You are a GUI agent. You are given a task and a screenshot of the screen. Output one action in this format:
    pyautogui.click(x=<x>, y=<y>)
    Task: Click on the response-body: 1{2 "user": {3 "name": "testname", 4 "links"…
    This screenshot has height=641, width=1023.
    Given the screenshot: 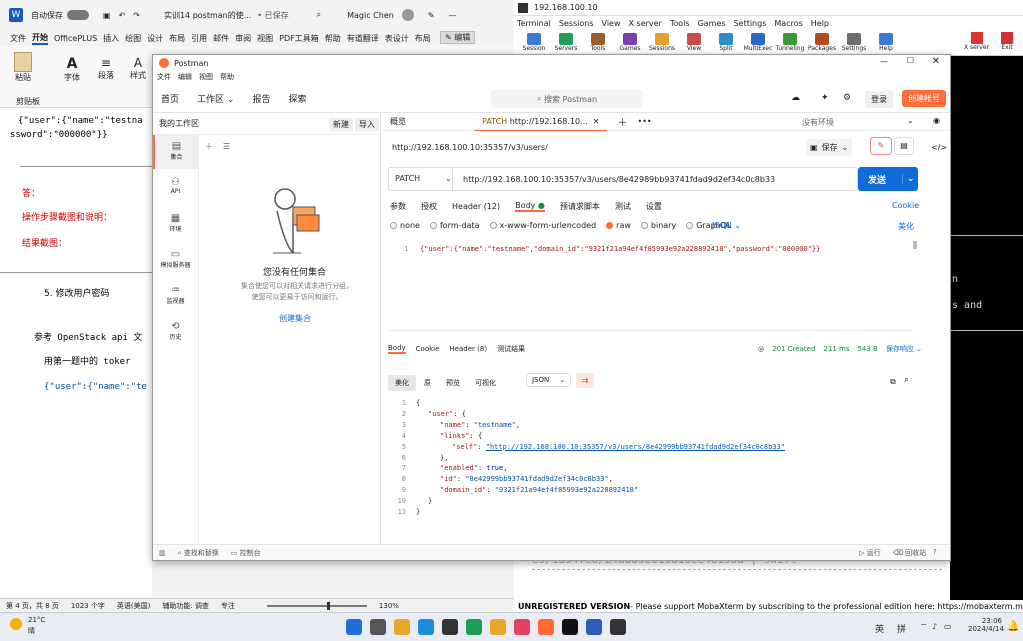 What is the action you would take?
    pyautogui.click(x=651, y=466)
    